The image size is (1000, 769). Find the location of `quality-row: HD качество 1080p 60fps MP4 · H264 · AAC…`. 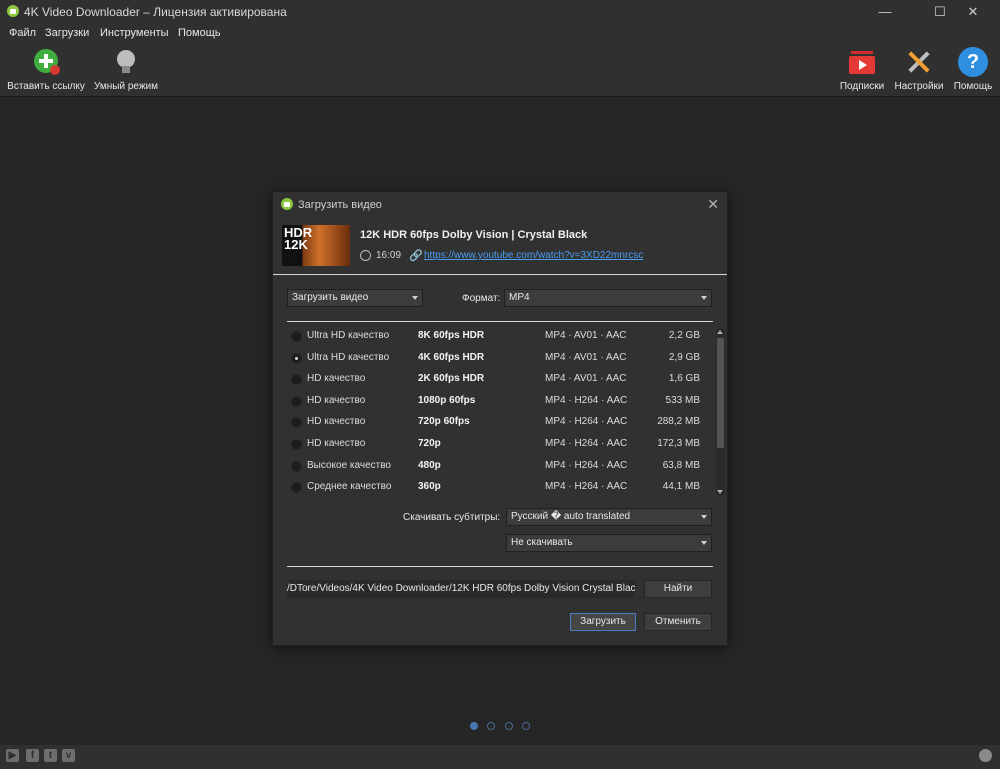

quality-row: HD качество 1080p 60fps MP4 · H264 · AAC… is located at coordinates (500, 401).